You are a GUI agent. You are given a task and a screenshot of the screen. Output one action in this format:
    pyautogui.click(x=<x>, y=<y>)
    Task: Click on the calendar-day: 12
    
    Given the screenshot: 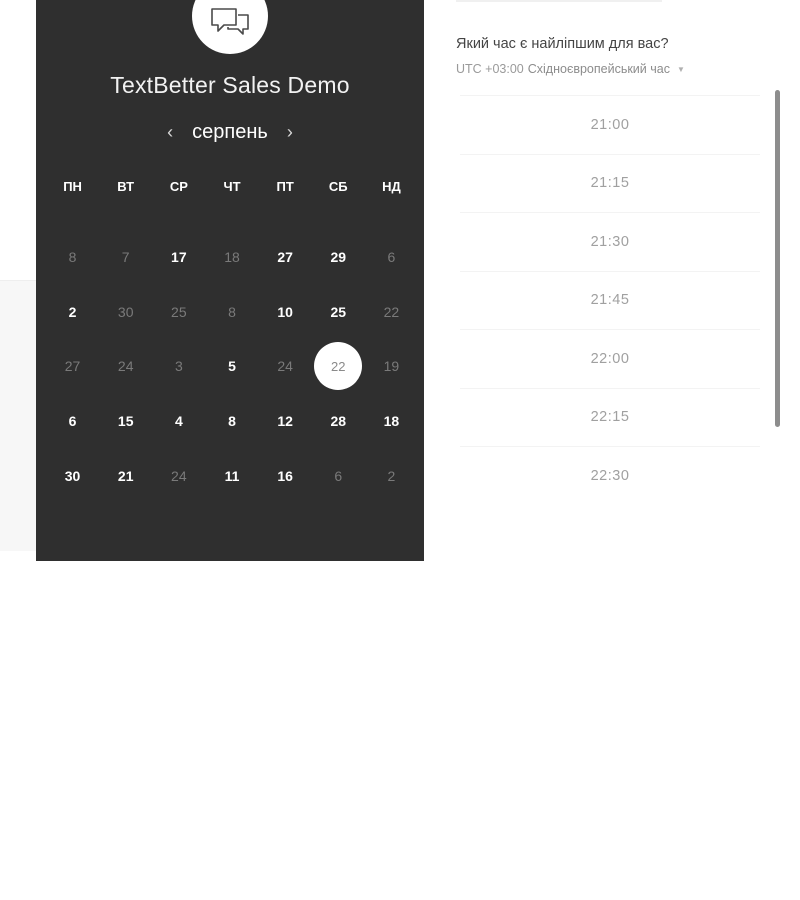 What is the action you would take?
    pyautogui.click(x=285, y=421)
    